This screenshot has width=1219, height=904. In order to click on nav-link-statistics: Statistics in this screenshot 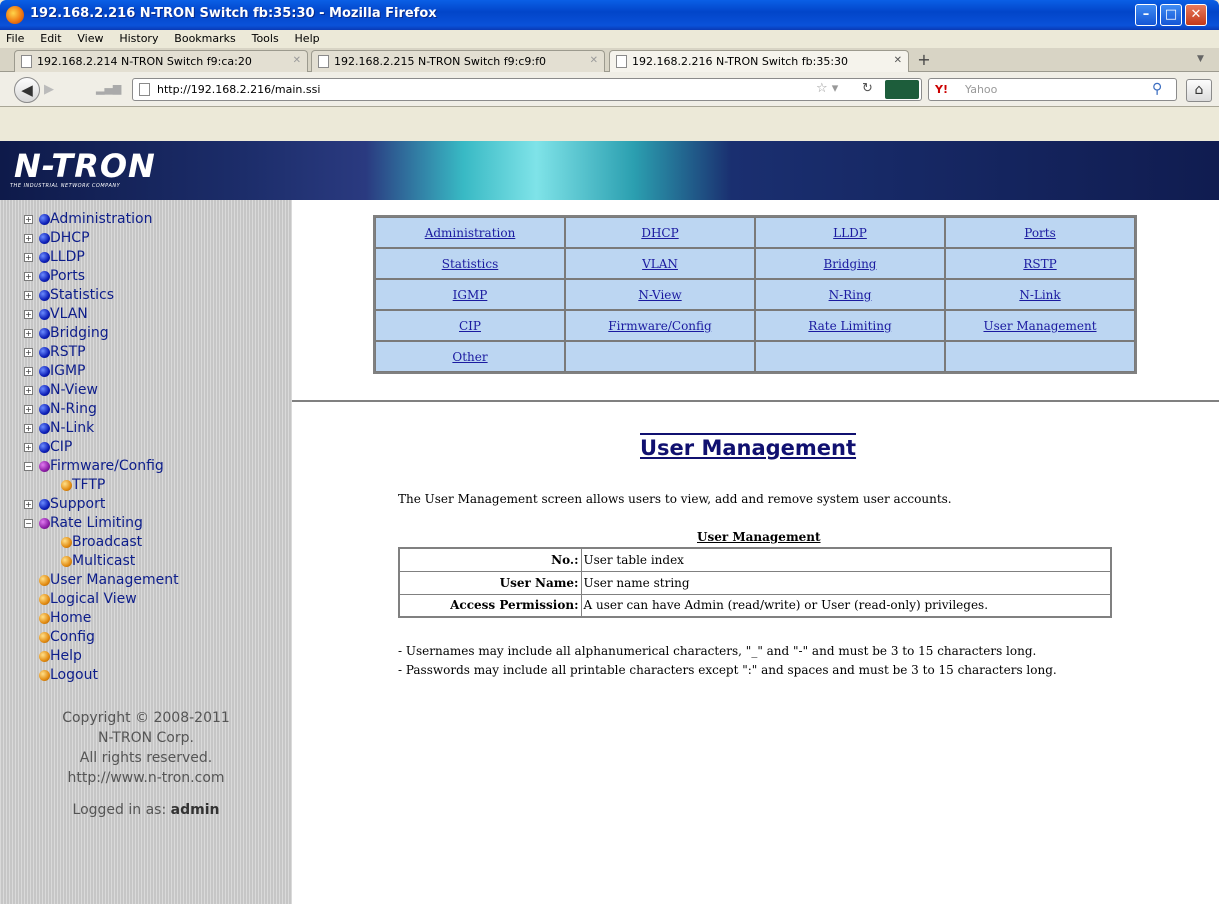, I will do `click(470, 264)`.